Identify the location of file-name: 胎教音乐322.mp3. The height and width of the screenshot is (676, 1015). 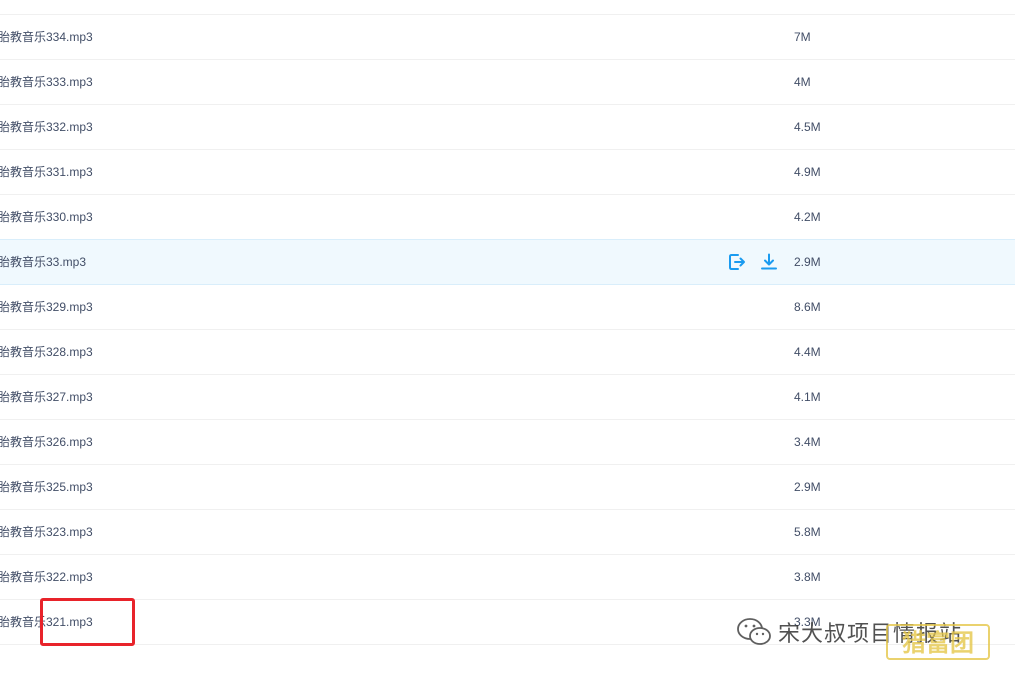
(46, 577).